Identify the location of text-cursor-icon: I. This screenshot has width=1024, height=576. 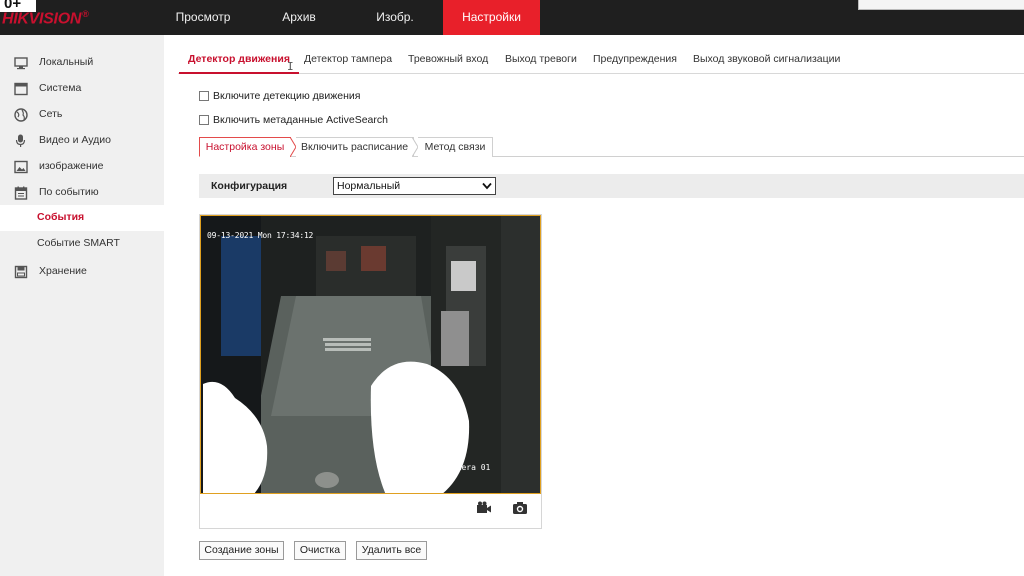
(290, 66).